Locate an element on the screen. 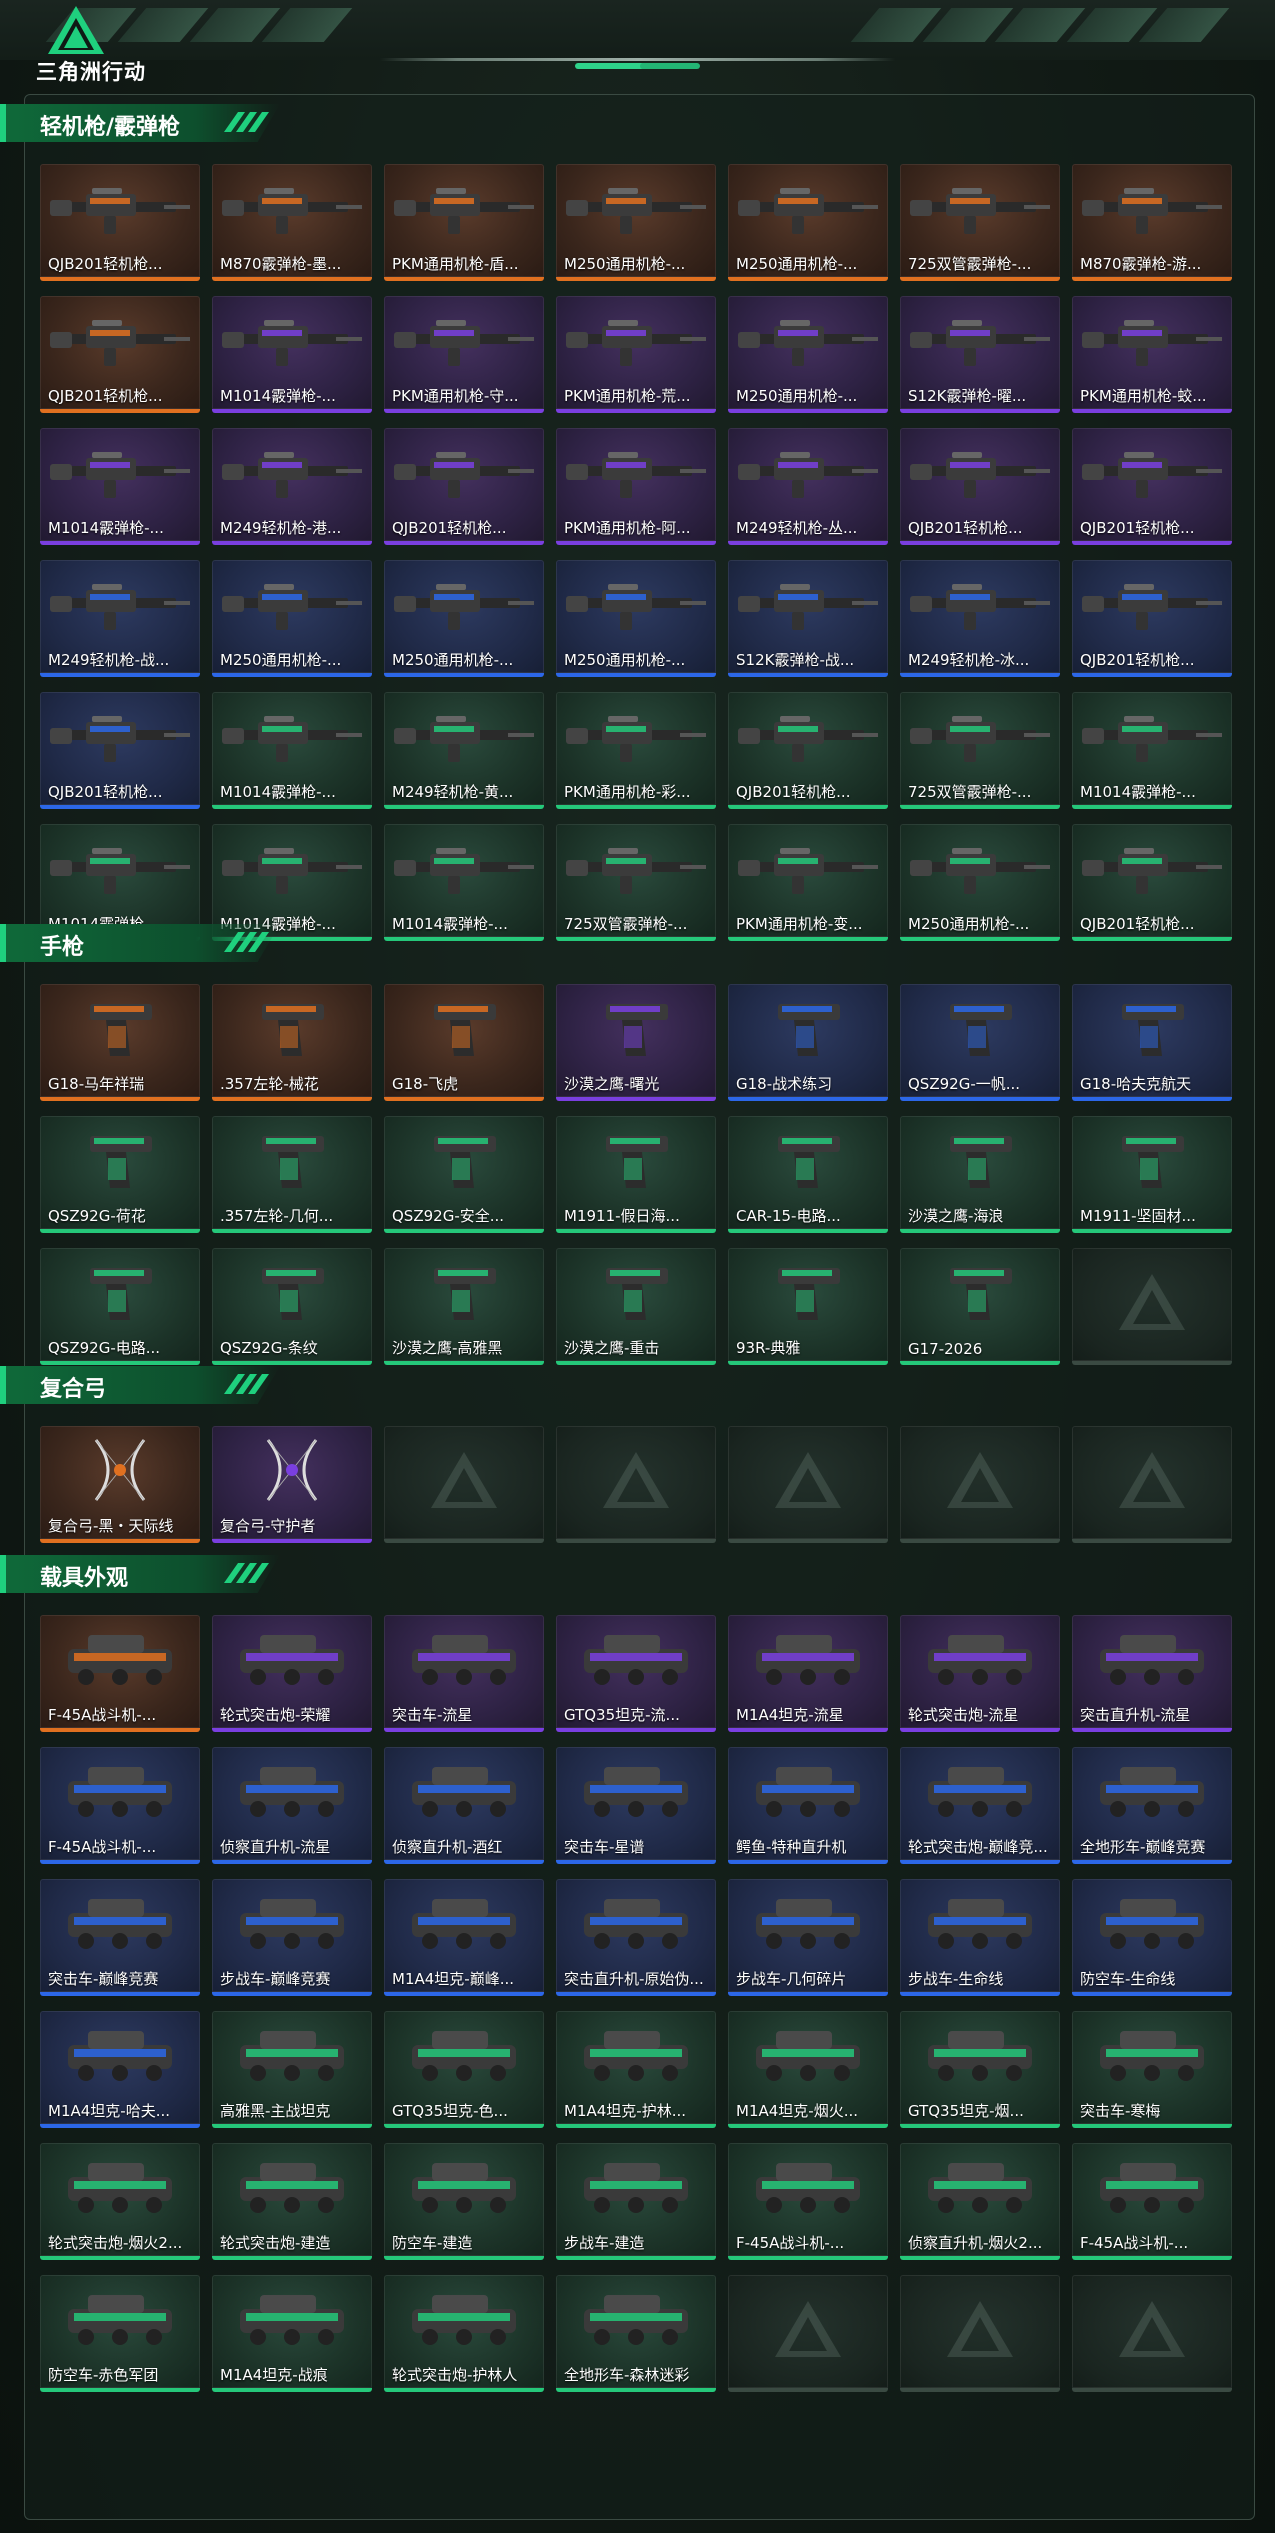 The image size is (1275, 2533). vehicle-skin-card: M1A4坦克-流星 is located at coordinates (808, 1673).